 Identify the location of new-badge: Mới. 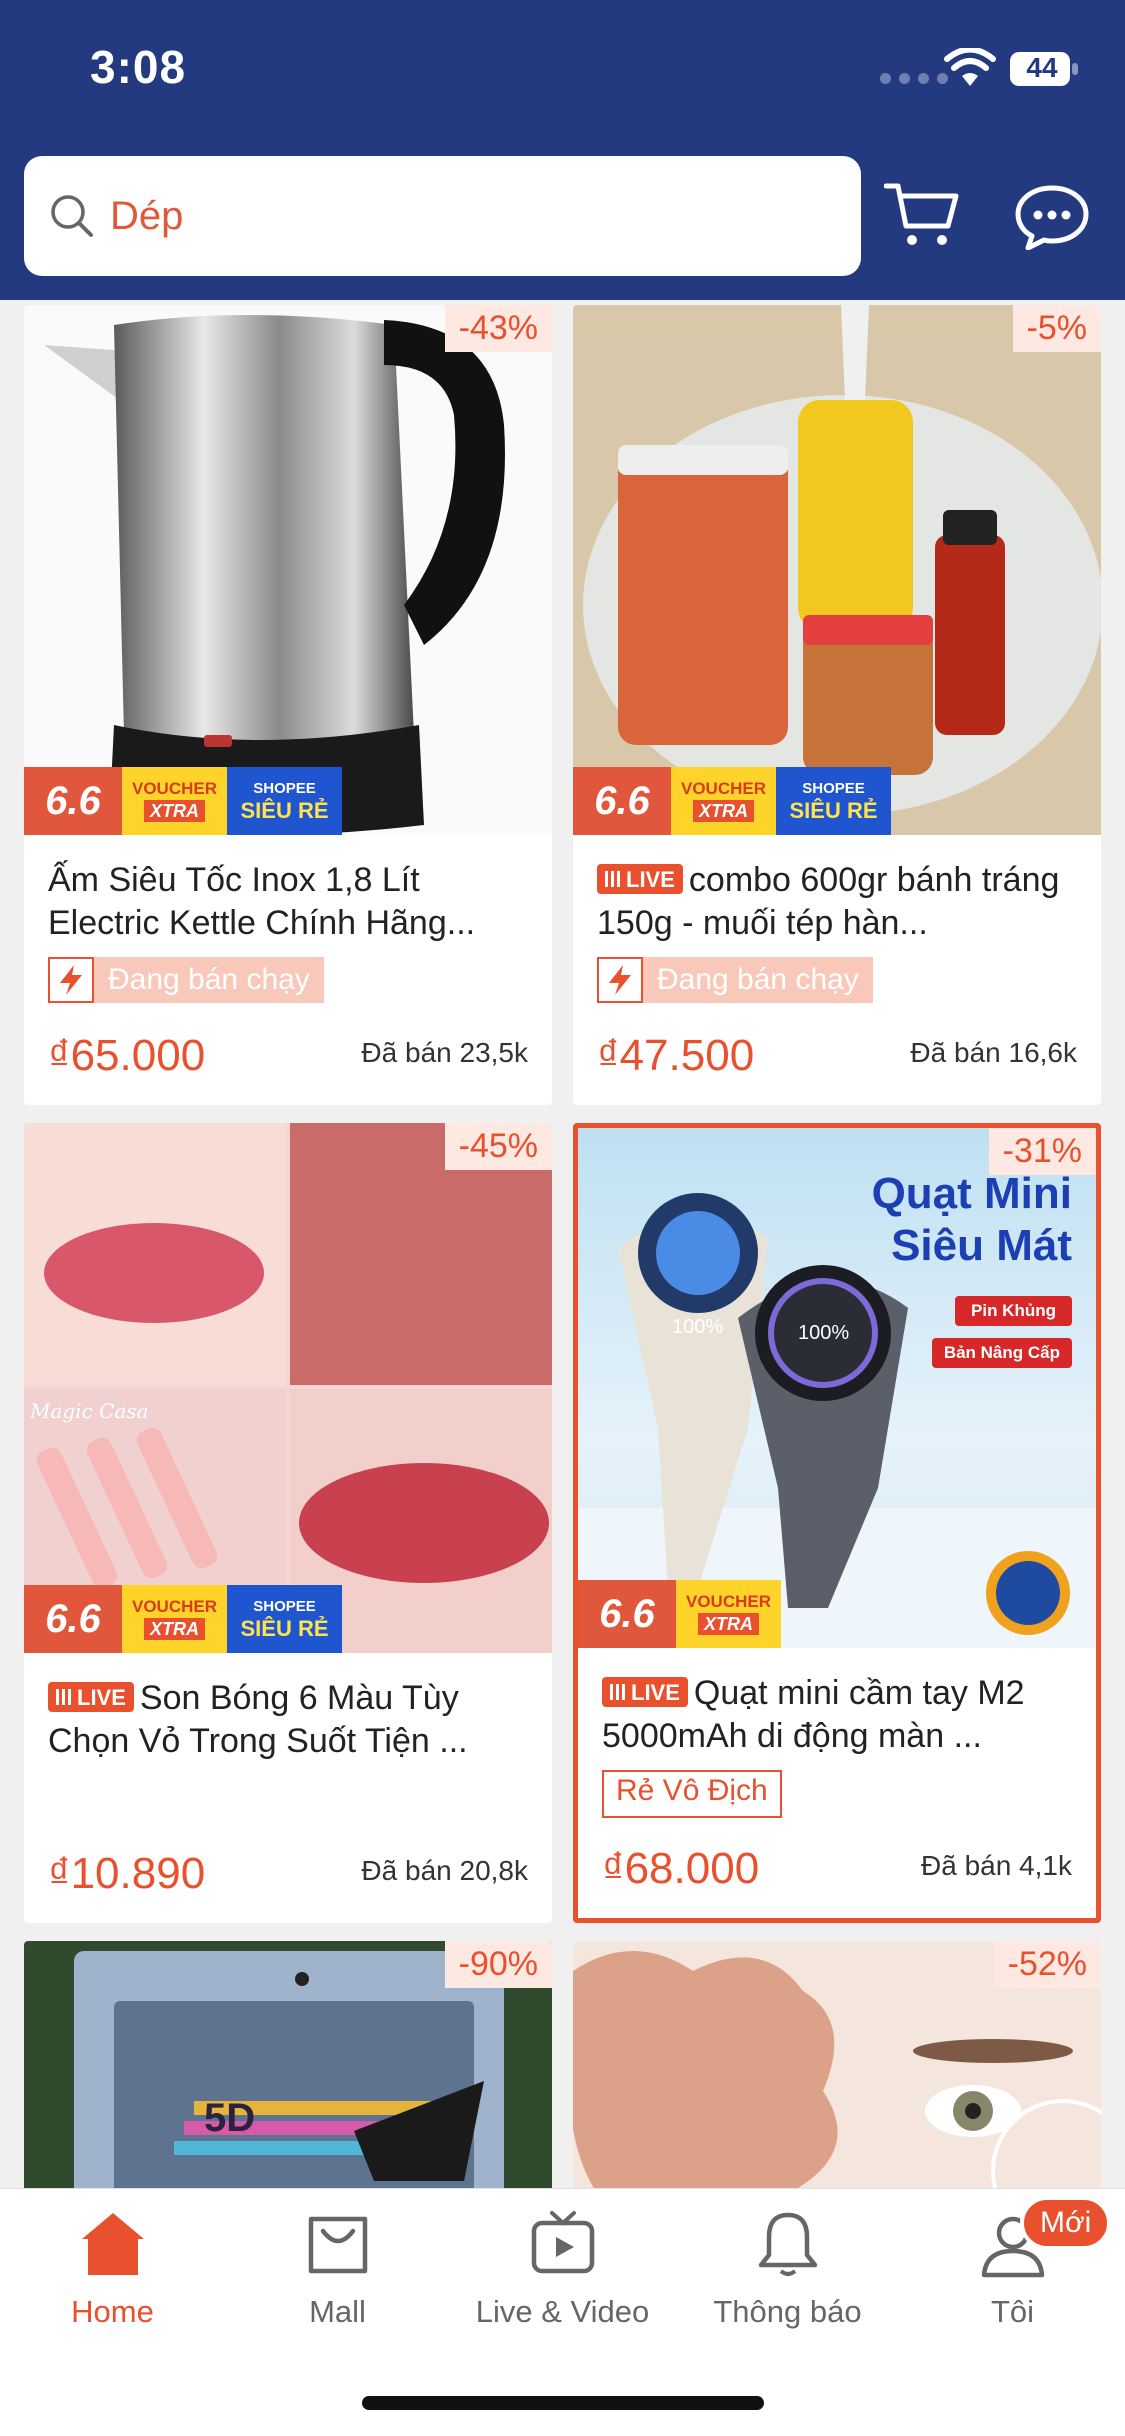
(1066, 2223).